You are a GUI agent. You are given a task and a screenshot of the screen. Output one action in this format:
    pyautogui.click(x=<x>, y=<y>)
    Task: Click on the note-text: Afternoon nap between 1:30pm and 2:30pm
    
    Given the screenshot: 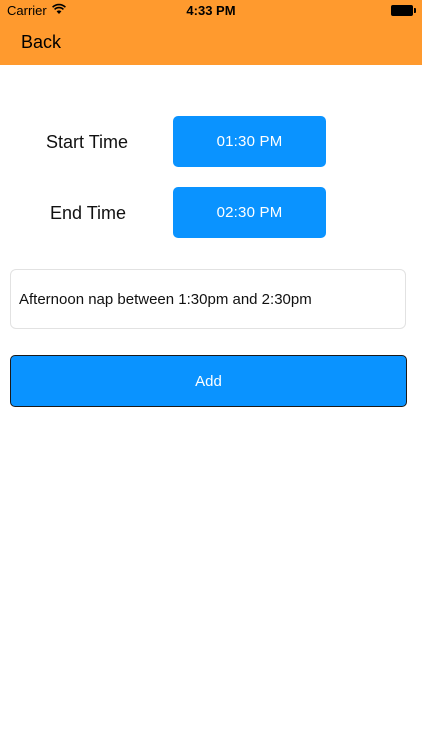 What is the action you would take?
    pyautogui.click(x=165, y=299)
    